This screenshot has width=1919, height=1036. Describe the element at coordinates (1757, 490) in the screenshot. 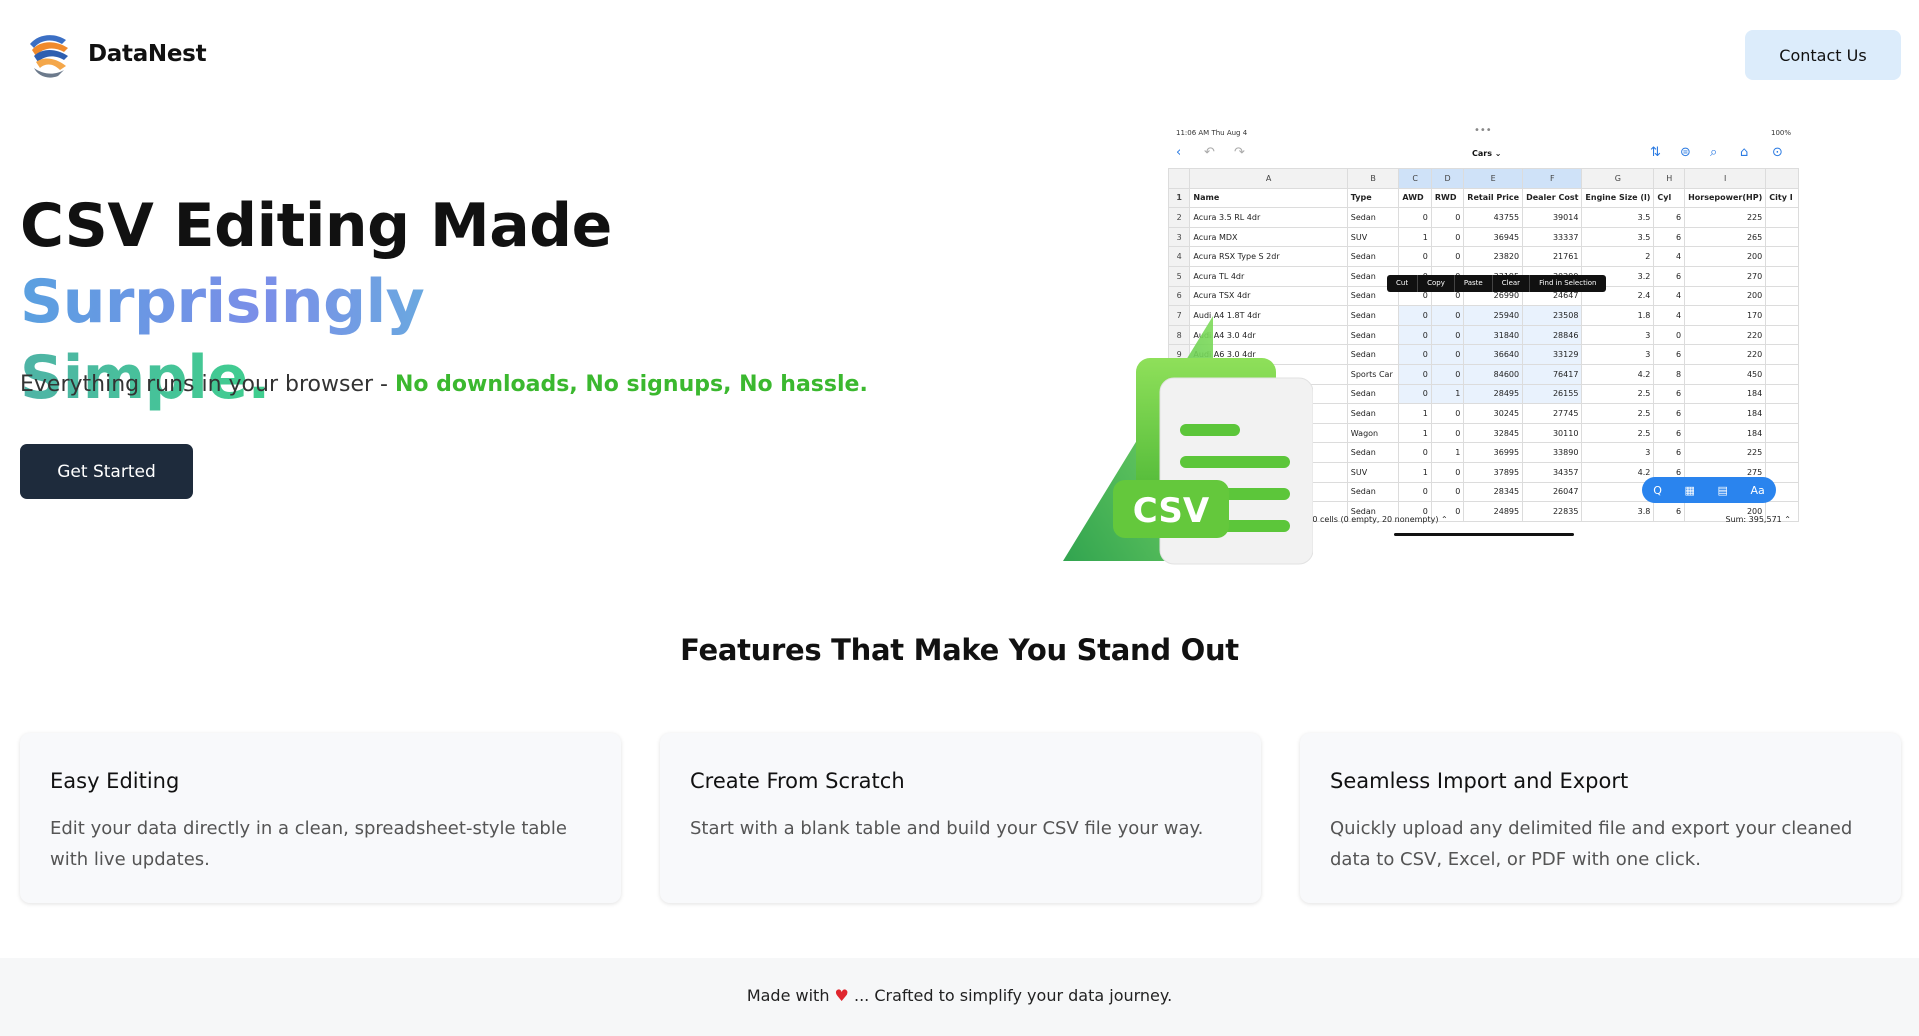

I see `text-format-icon: Aa` at that location.